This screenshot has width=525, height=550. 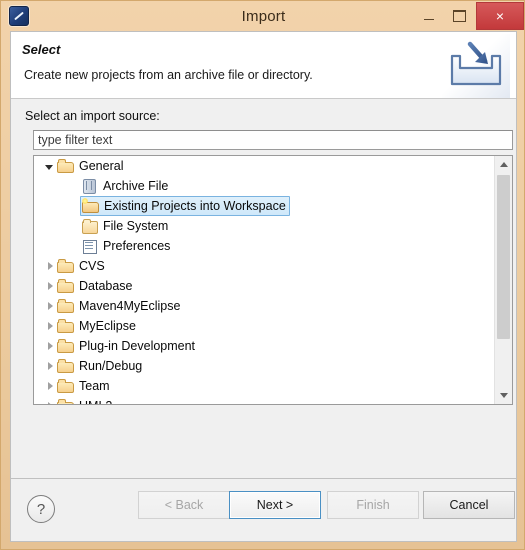 What do you see at coordinates (265, 400) in the screenshot?
I see `tree-row: UML2` at bounding box center [265, 400].